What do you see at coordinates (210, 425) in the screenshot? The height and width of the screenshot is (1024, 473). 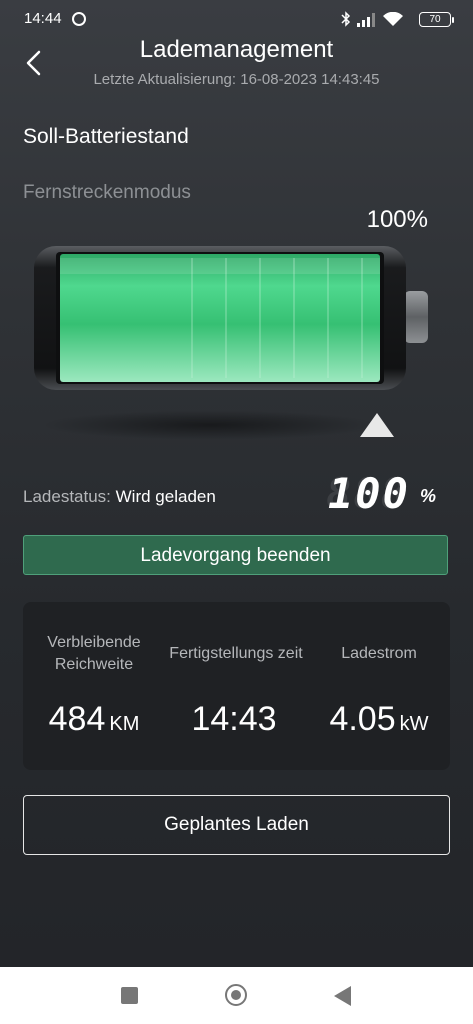 I see `battery-shadow` at bounding box center [210, 425].